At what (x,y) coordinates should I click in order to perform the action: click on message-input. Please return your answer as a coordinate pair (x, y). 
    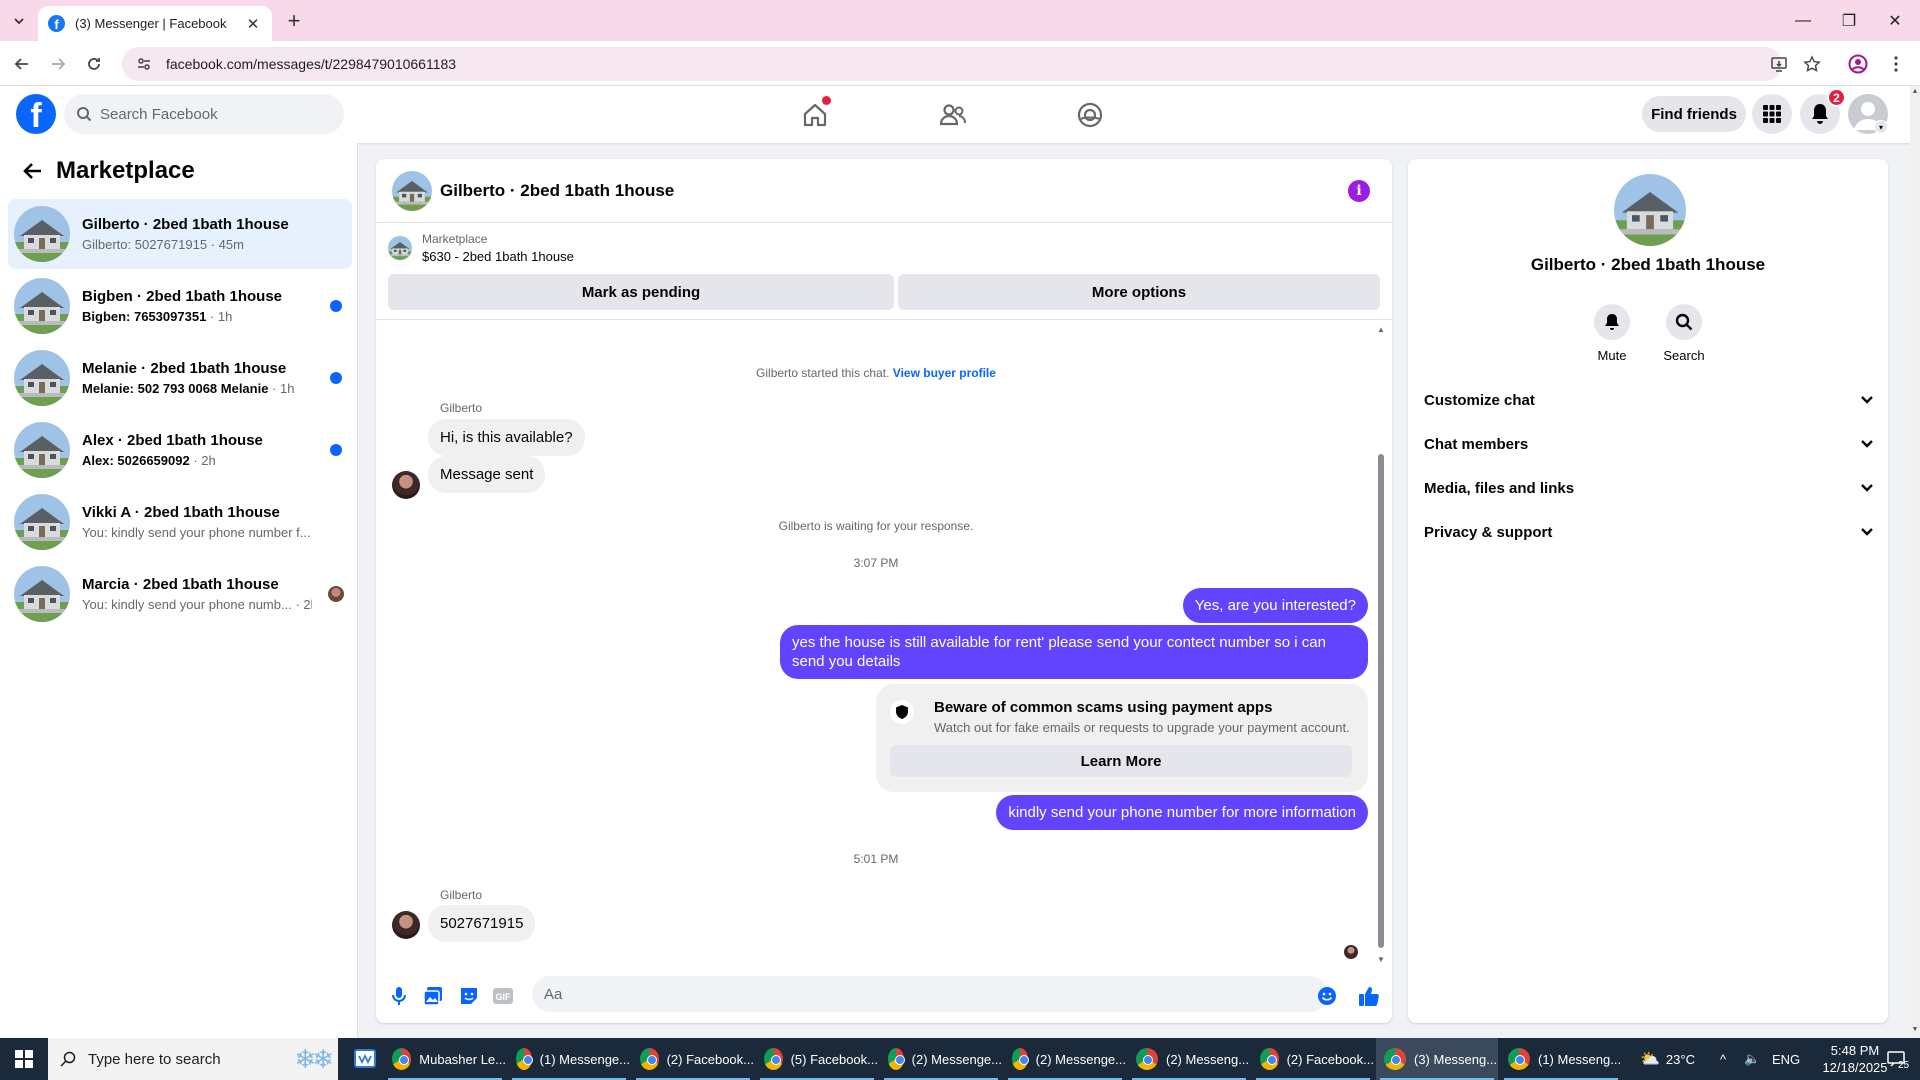
    Looking at the image, I should click on (930, 994).